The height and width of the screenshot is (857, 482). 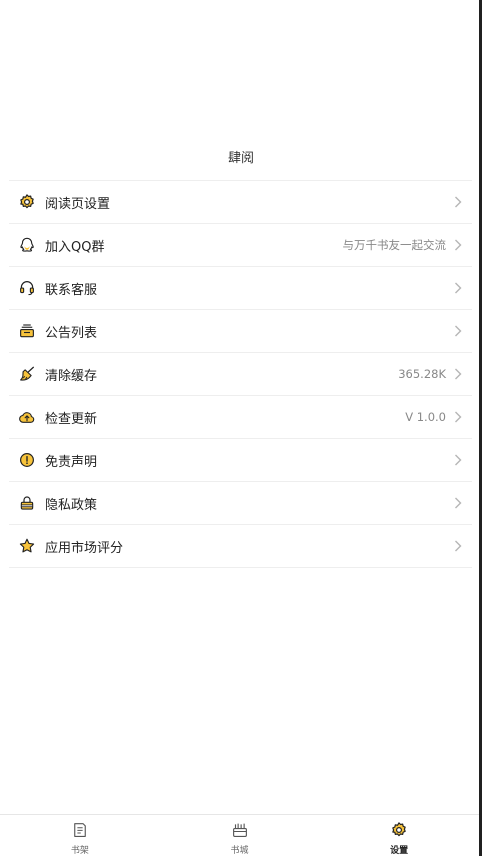 I want to click on tab-bookshelf: 书架, so click(x=80, y=836).